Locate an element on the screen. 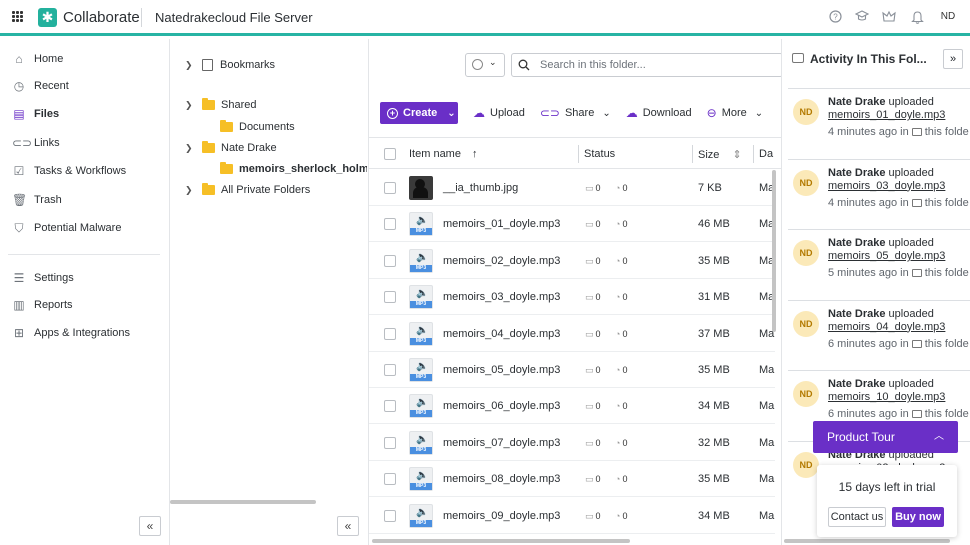  collapse-sidebar-button: « is located at coordinates (150, 526).